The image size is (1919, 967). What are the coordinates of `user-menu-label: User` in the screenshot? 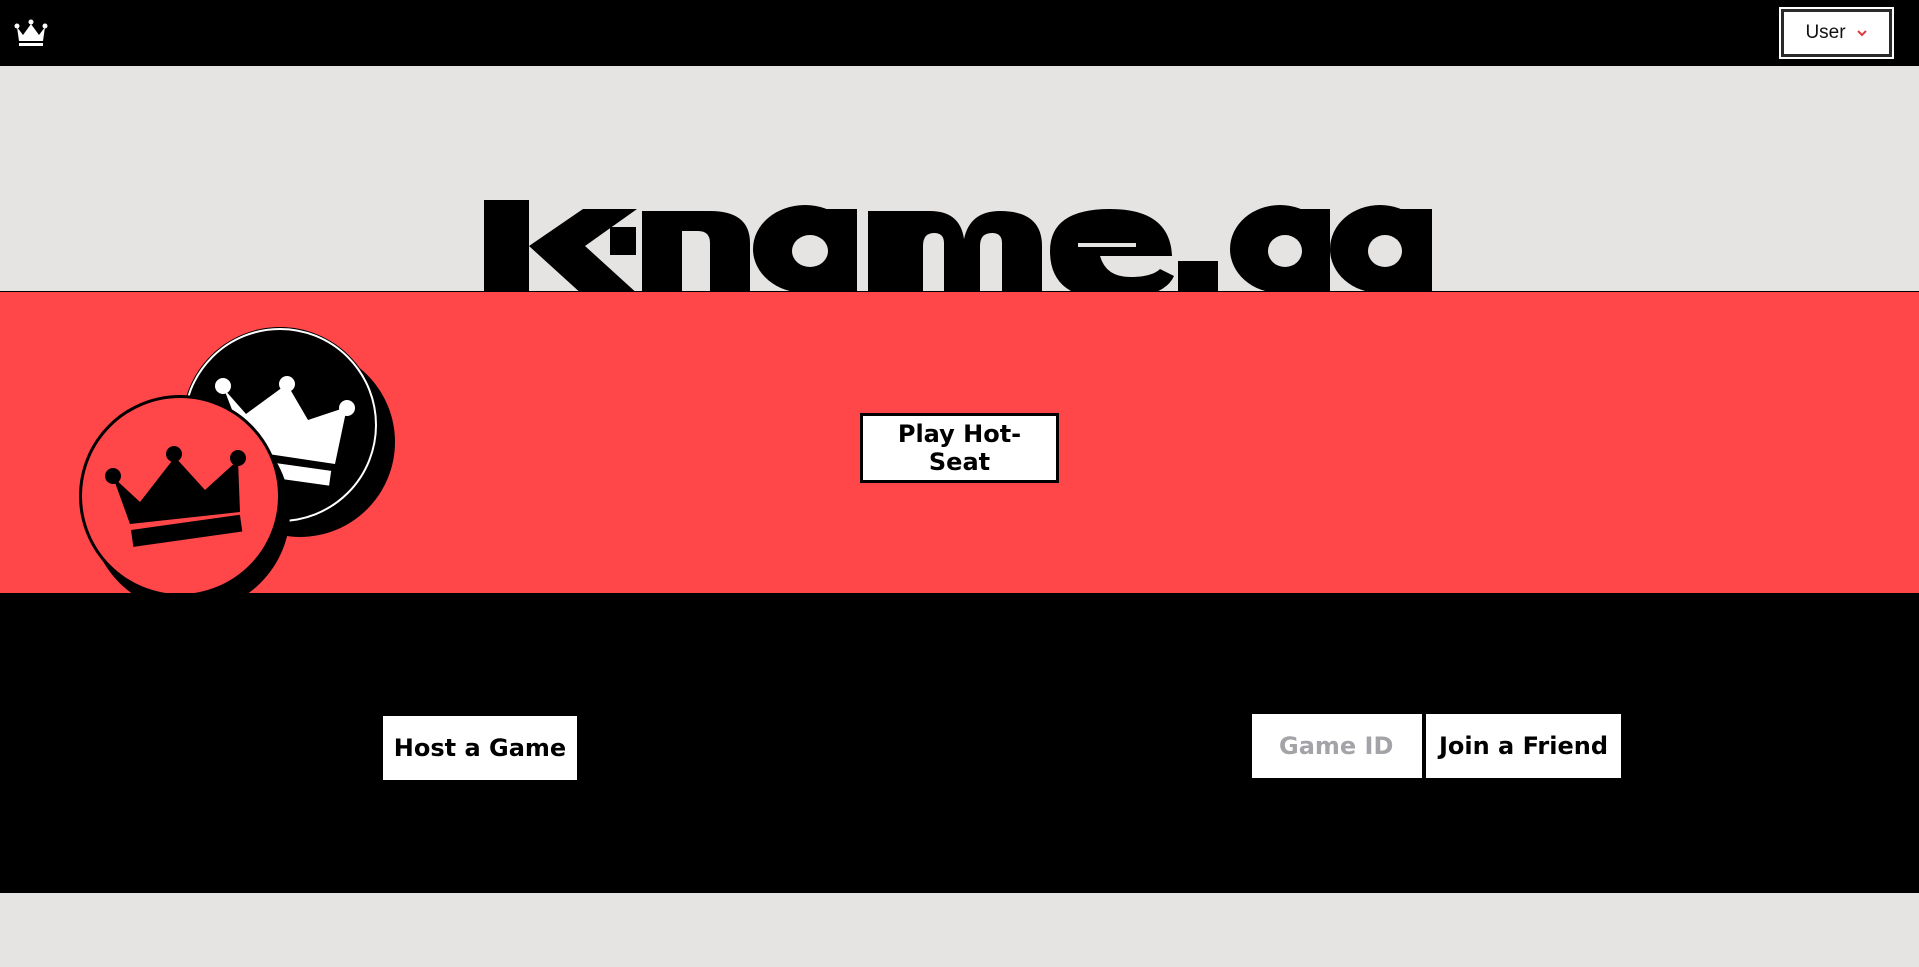 It's located at (1825, 32).